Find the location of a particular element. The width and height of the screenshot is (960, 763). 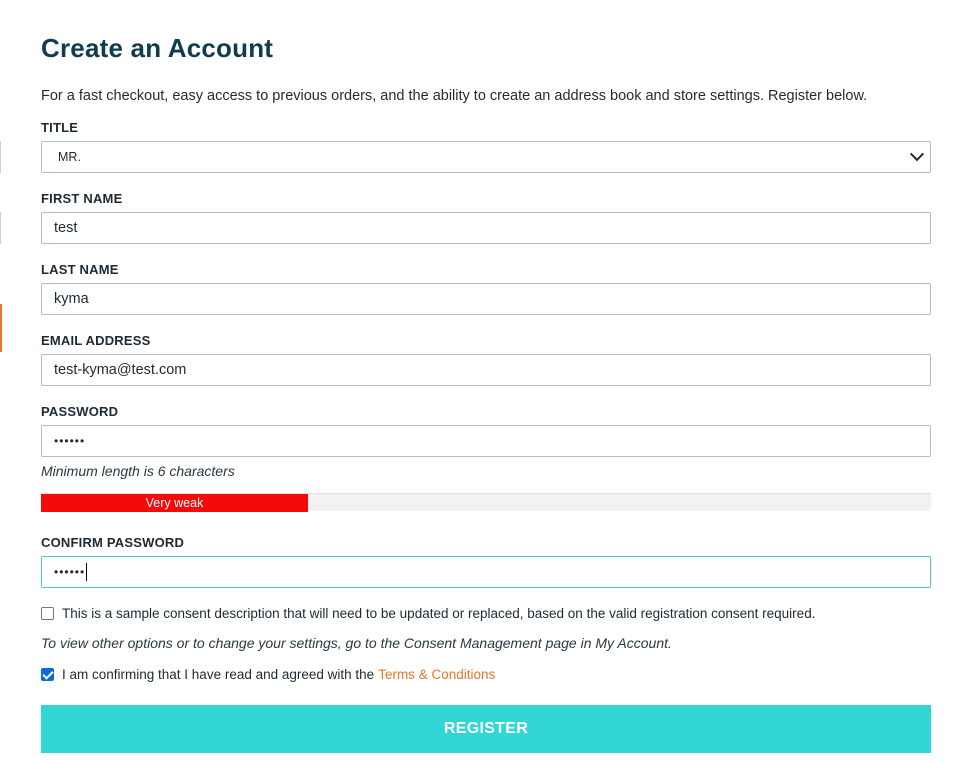

confirm-password-label: CONFIRM PASSWORD is located at coordinates (113, 542).